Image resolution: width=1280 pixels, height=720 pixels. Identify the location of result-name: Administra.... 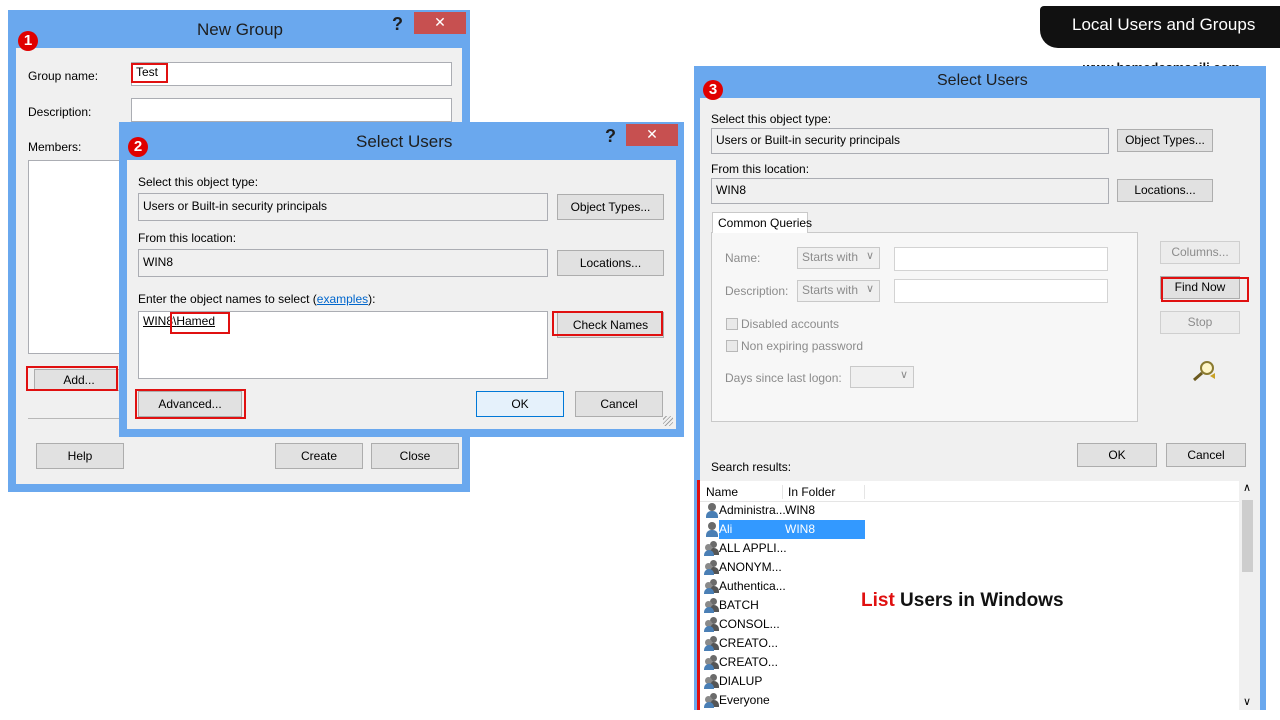
(752, 510).